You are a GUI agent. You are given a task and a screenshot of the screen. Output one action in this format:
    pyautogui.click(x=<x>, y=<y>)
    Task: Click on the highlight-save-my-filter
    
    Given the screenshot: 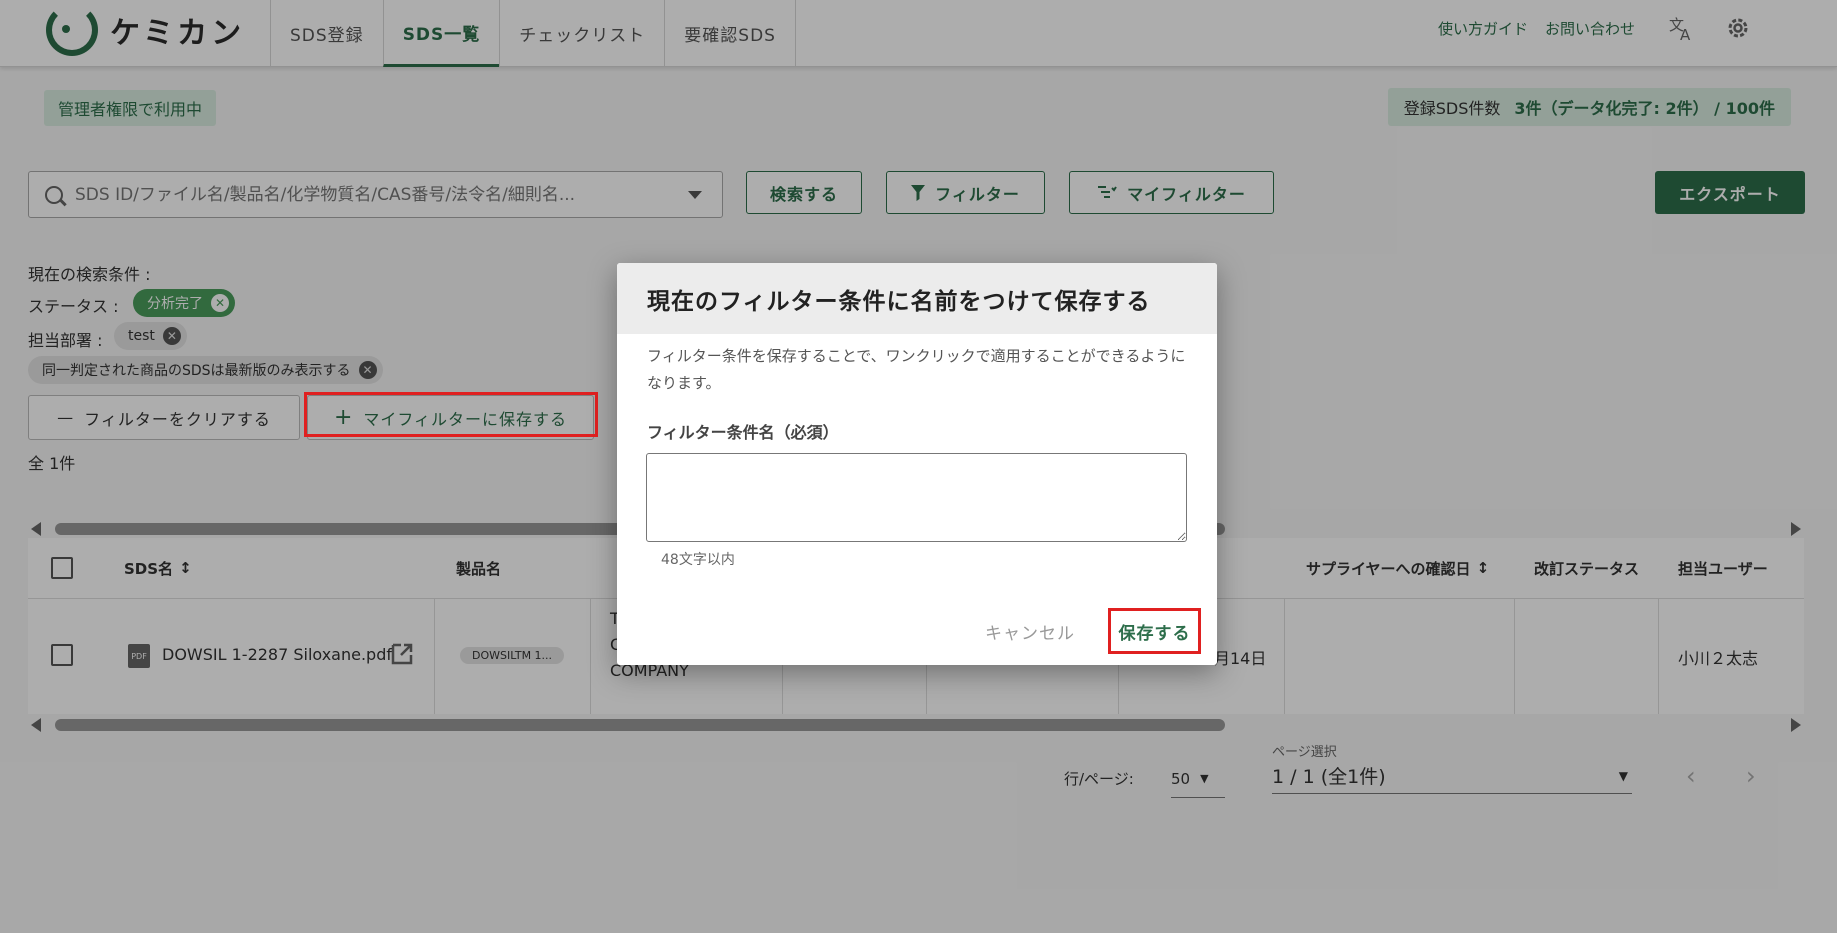 What is the action you would take?
    pyautogui.click(x=451, y=414)
    